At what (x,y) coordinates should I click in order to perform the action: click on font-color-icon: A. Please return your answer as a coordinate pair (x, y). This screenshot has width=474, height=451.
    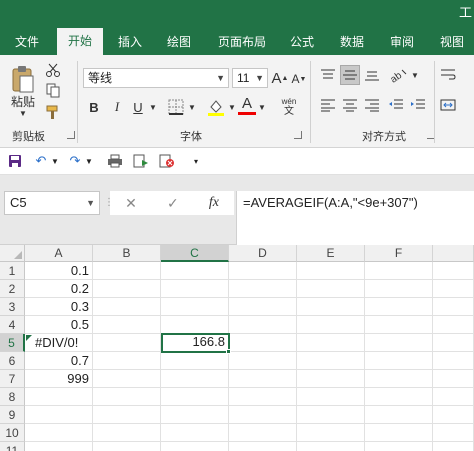
    Looking at the image, I should click on (247, 105).